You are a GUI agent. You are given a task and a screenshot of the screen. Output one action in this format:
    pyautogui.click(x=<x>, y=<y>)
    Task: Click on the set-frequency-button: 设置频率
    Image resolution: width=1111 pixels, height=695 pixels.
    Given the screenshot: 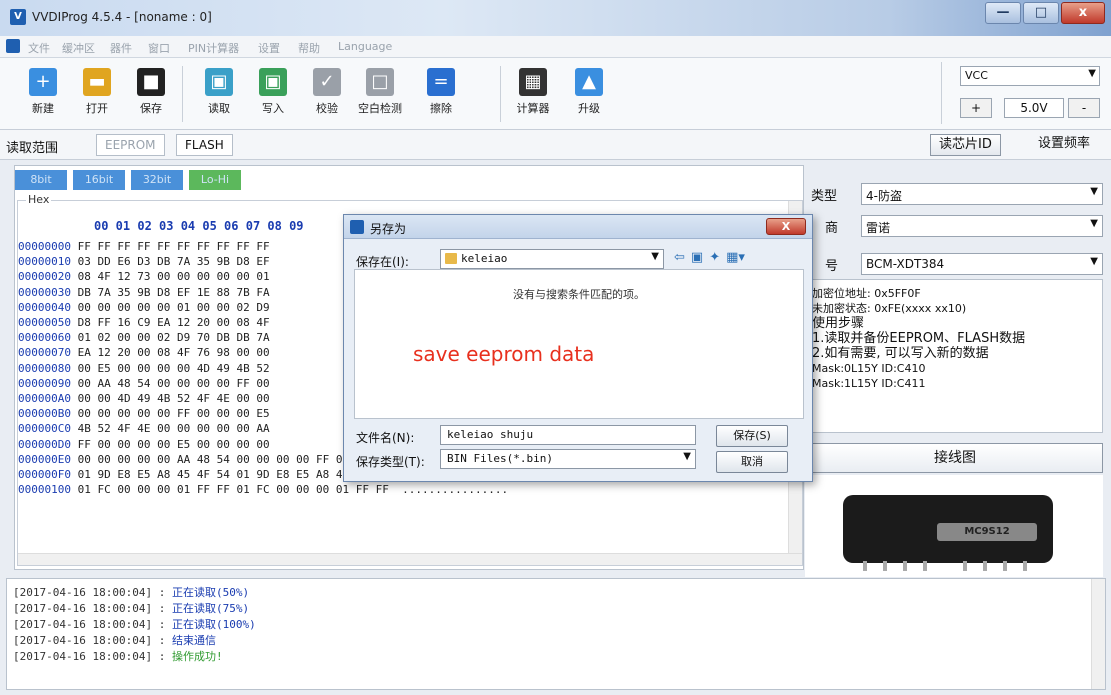 What is the action you would take?
    pyautogui.click(x=1064, y=145)
    